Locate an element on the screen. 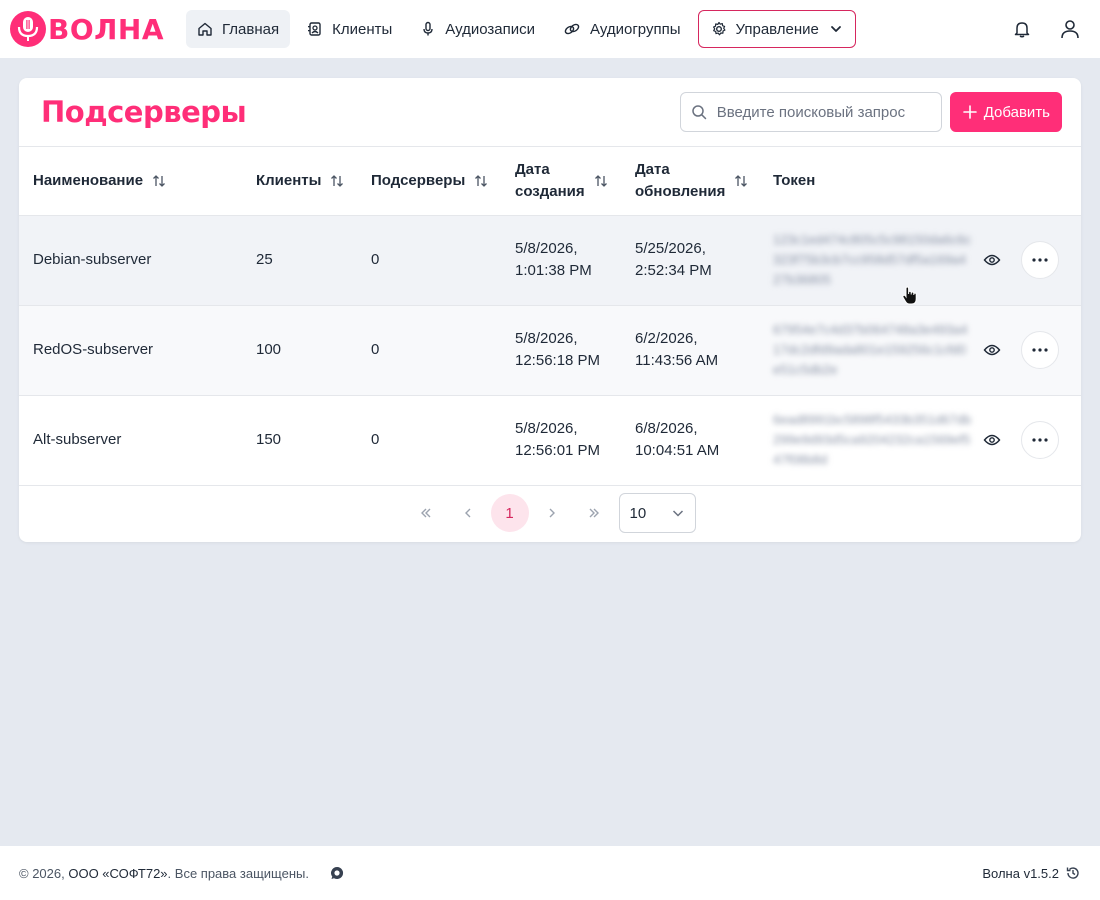  page-title: Подсерверы is located at coordinates (144, 112).